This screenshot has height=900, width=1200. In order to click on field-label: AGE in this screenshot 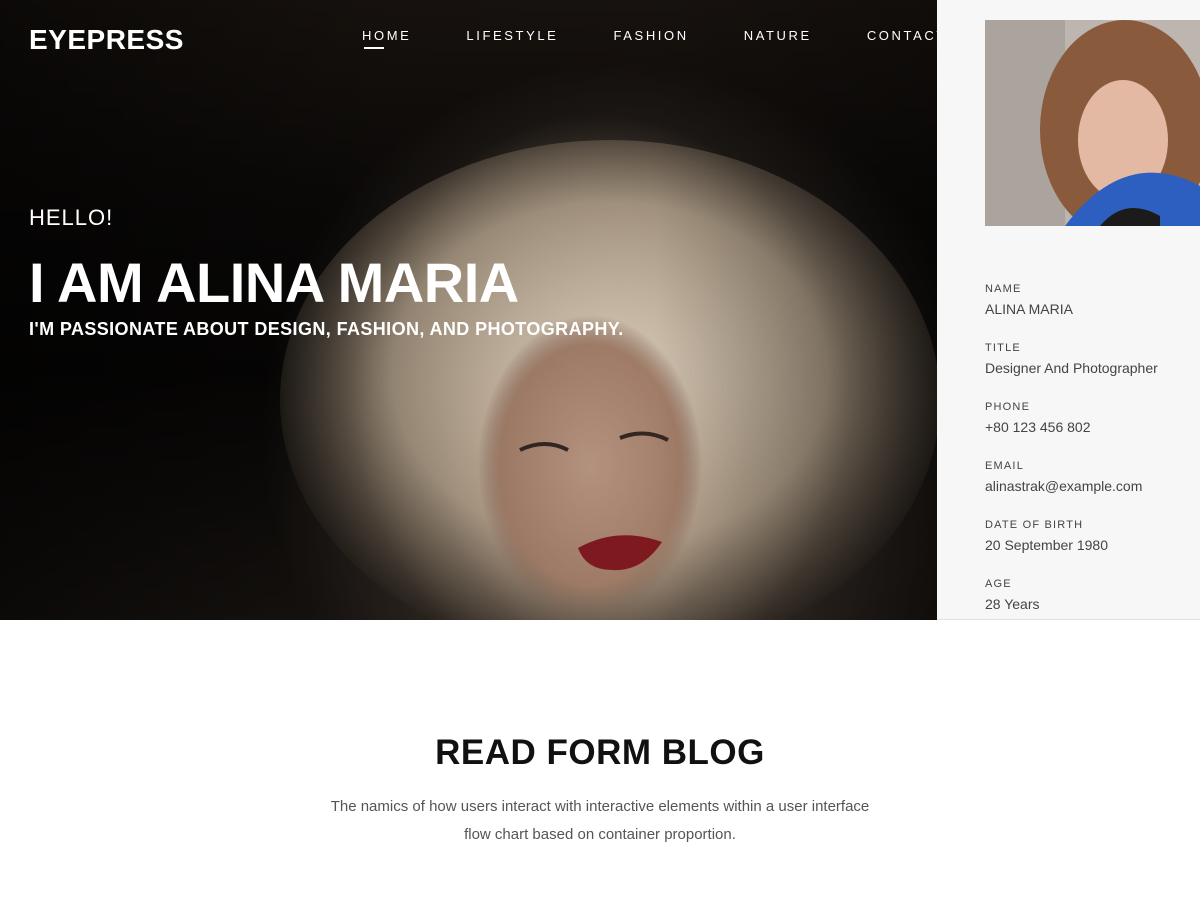, I will do `click(998, 584)`.